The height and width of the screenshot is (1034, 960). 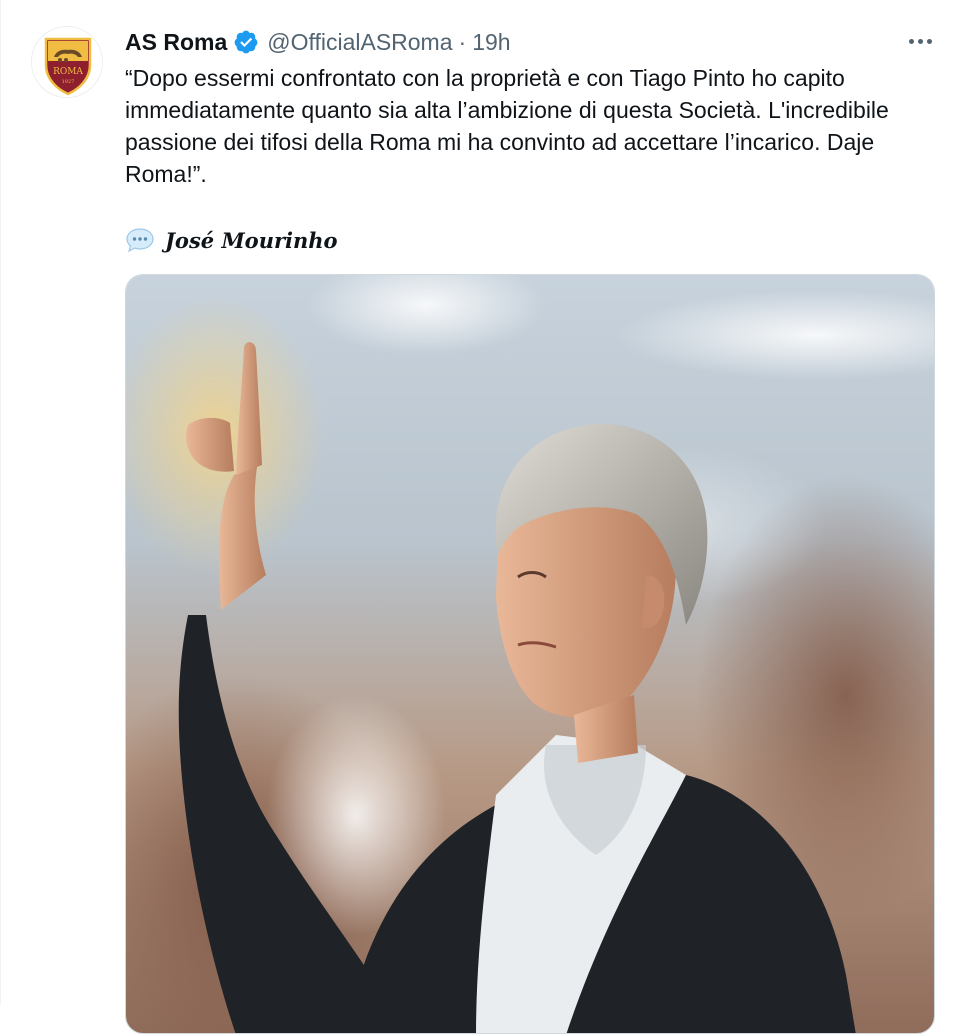 I want to click on more-options-icon, so click(x=920, y=41).